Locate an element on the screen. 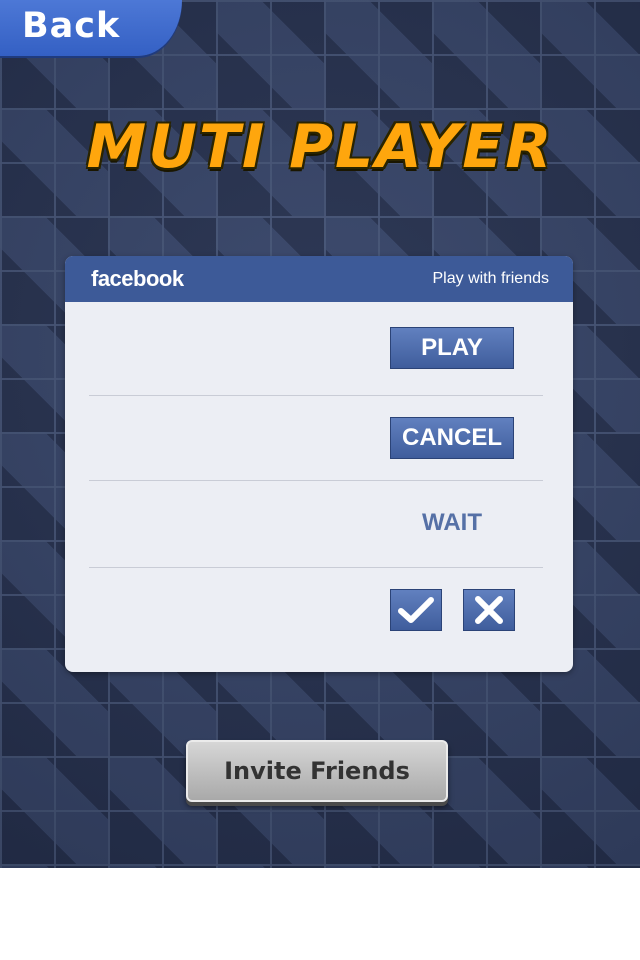 Image resolution: width=640 pixels, height=960 pixels. accept-button is located at coordinates (416, 610).